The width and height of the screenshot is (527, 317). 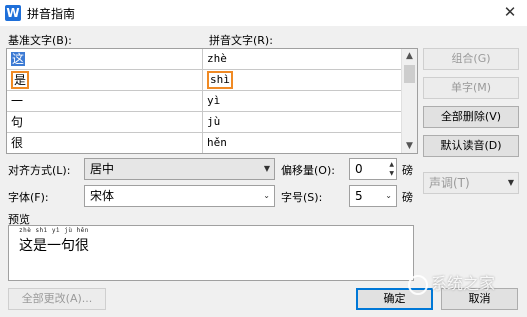 What do you see at coordinates (409, 56) in the screenshot?
I see `scroll-up-icon: ▲` at bounding box center [409, 56].